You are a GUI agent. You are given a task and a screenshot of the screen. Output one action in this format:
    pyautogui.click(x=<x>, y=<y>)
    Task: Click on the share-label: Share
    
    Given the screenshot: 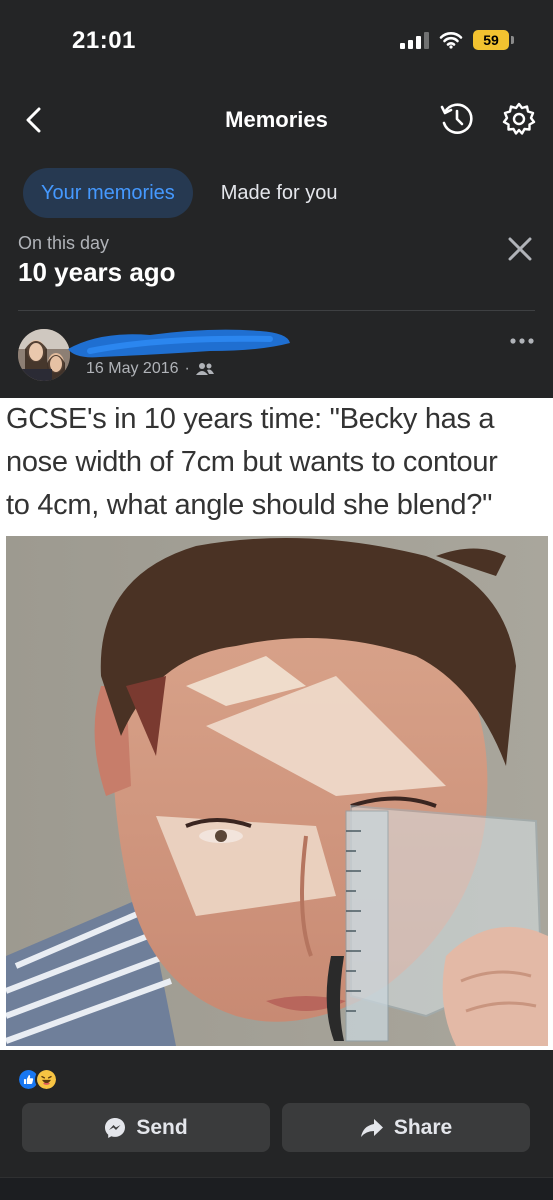 What is the action you would take?
    pyautogui.click(x=423, y=1127)
    